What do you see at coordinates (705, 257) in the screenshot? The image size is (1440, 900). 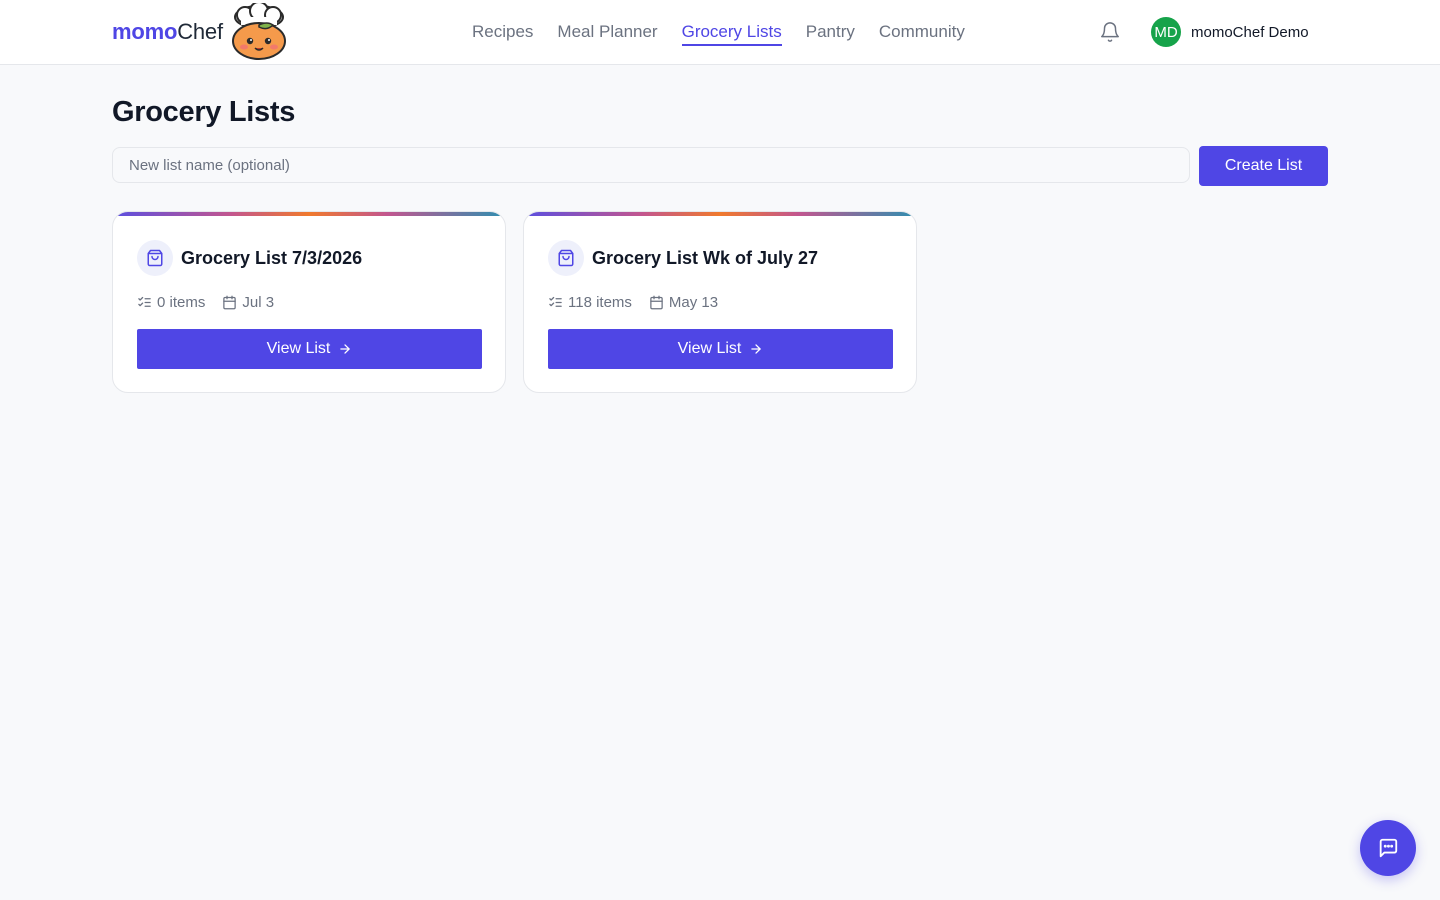 I see `card-title: Grocery List Wk of July 27` at bounding box center [705, 257].